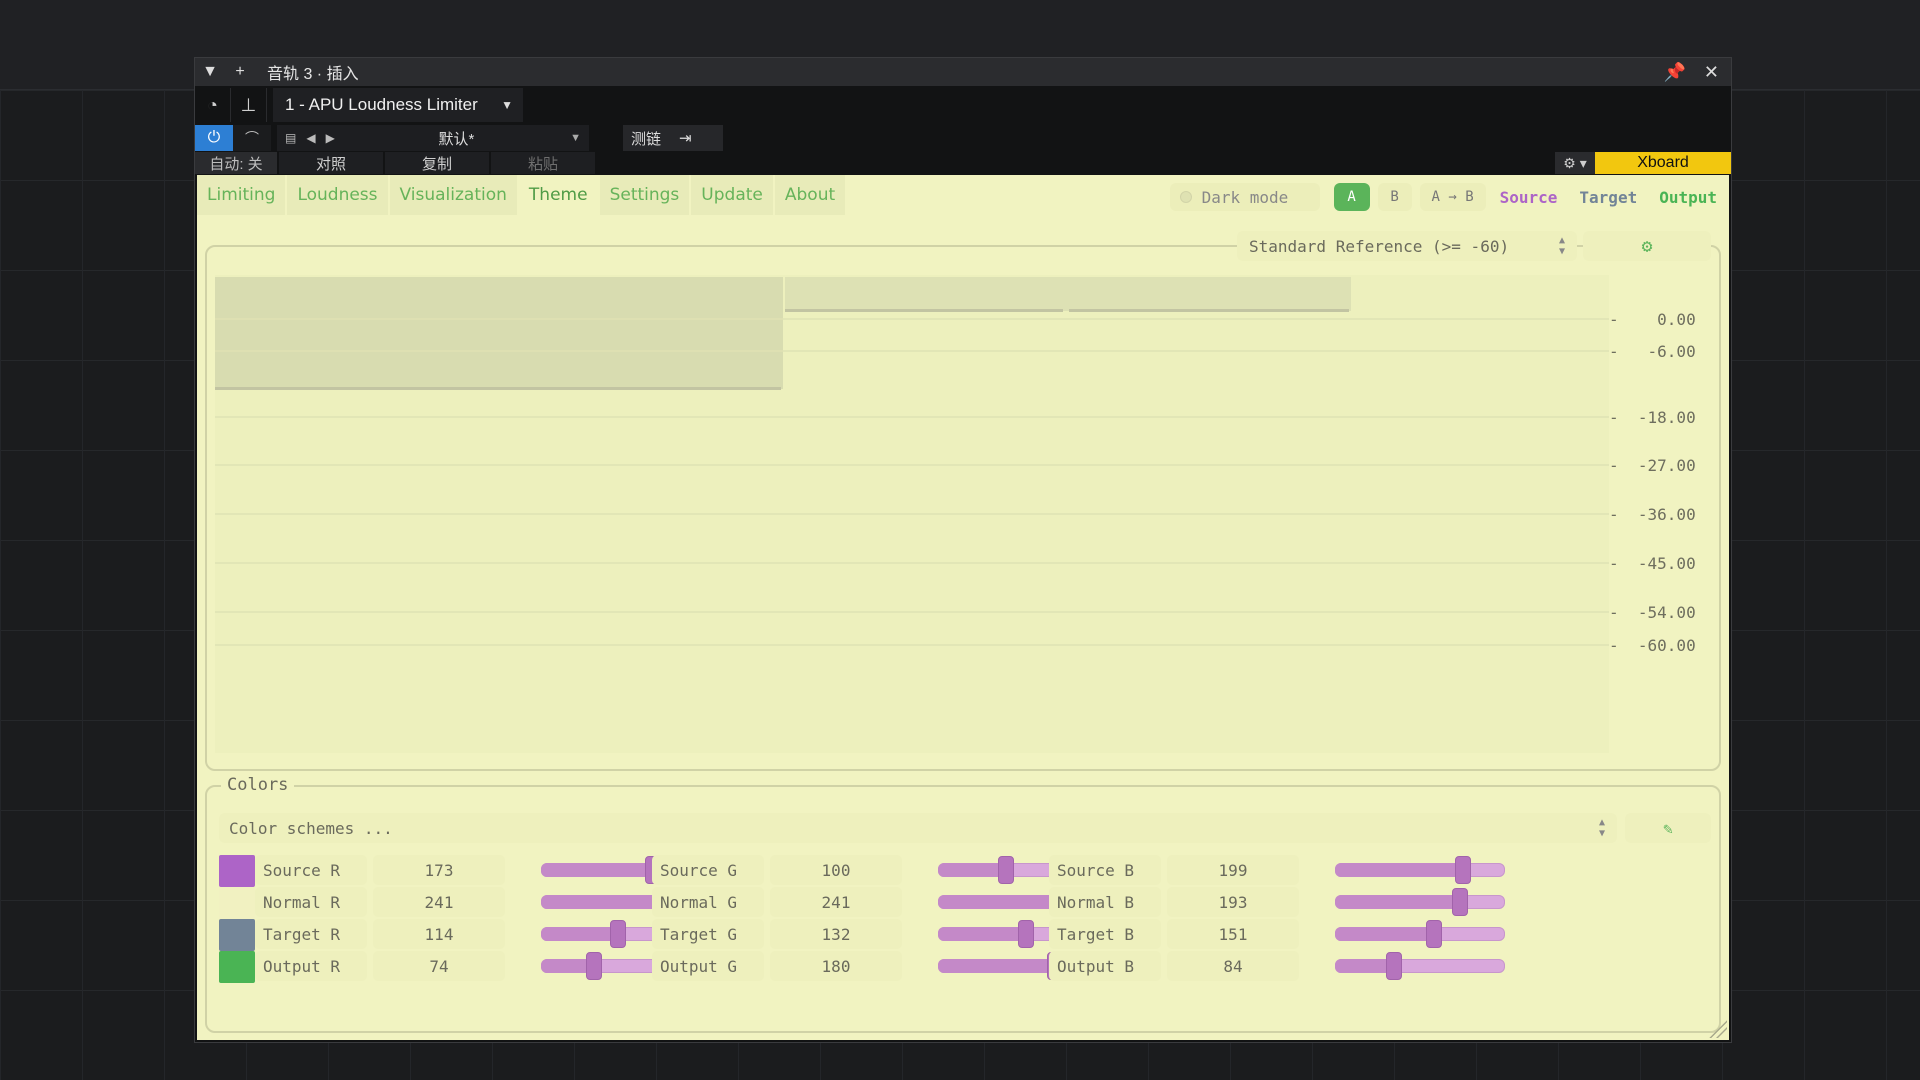 The image size is (1920, 1080). What do you see at coordinates (237, 935) in the screenshot?
I see `color-swatch-target` at bounding box center [237, 935].